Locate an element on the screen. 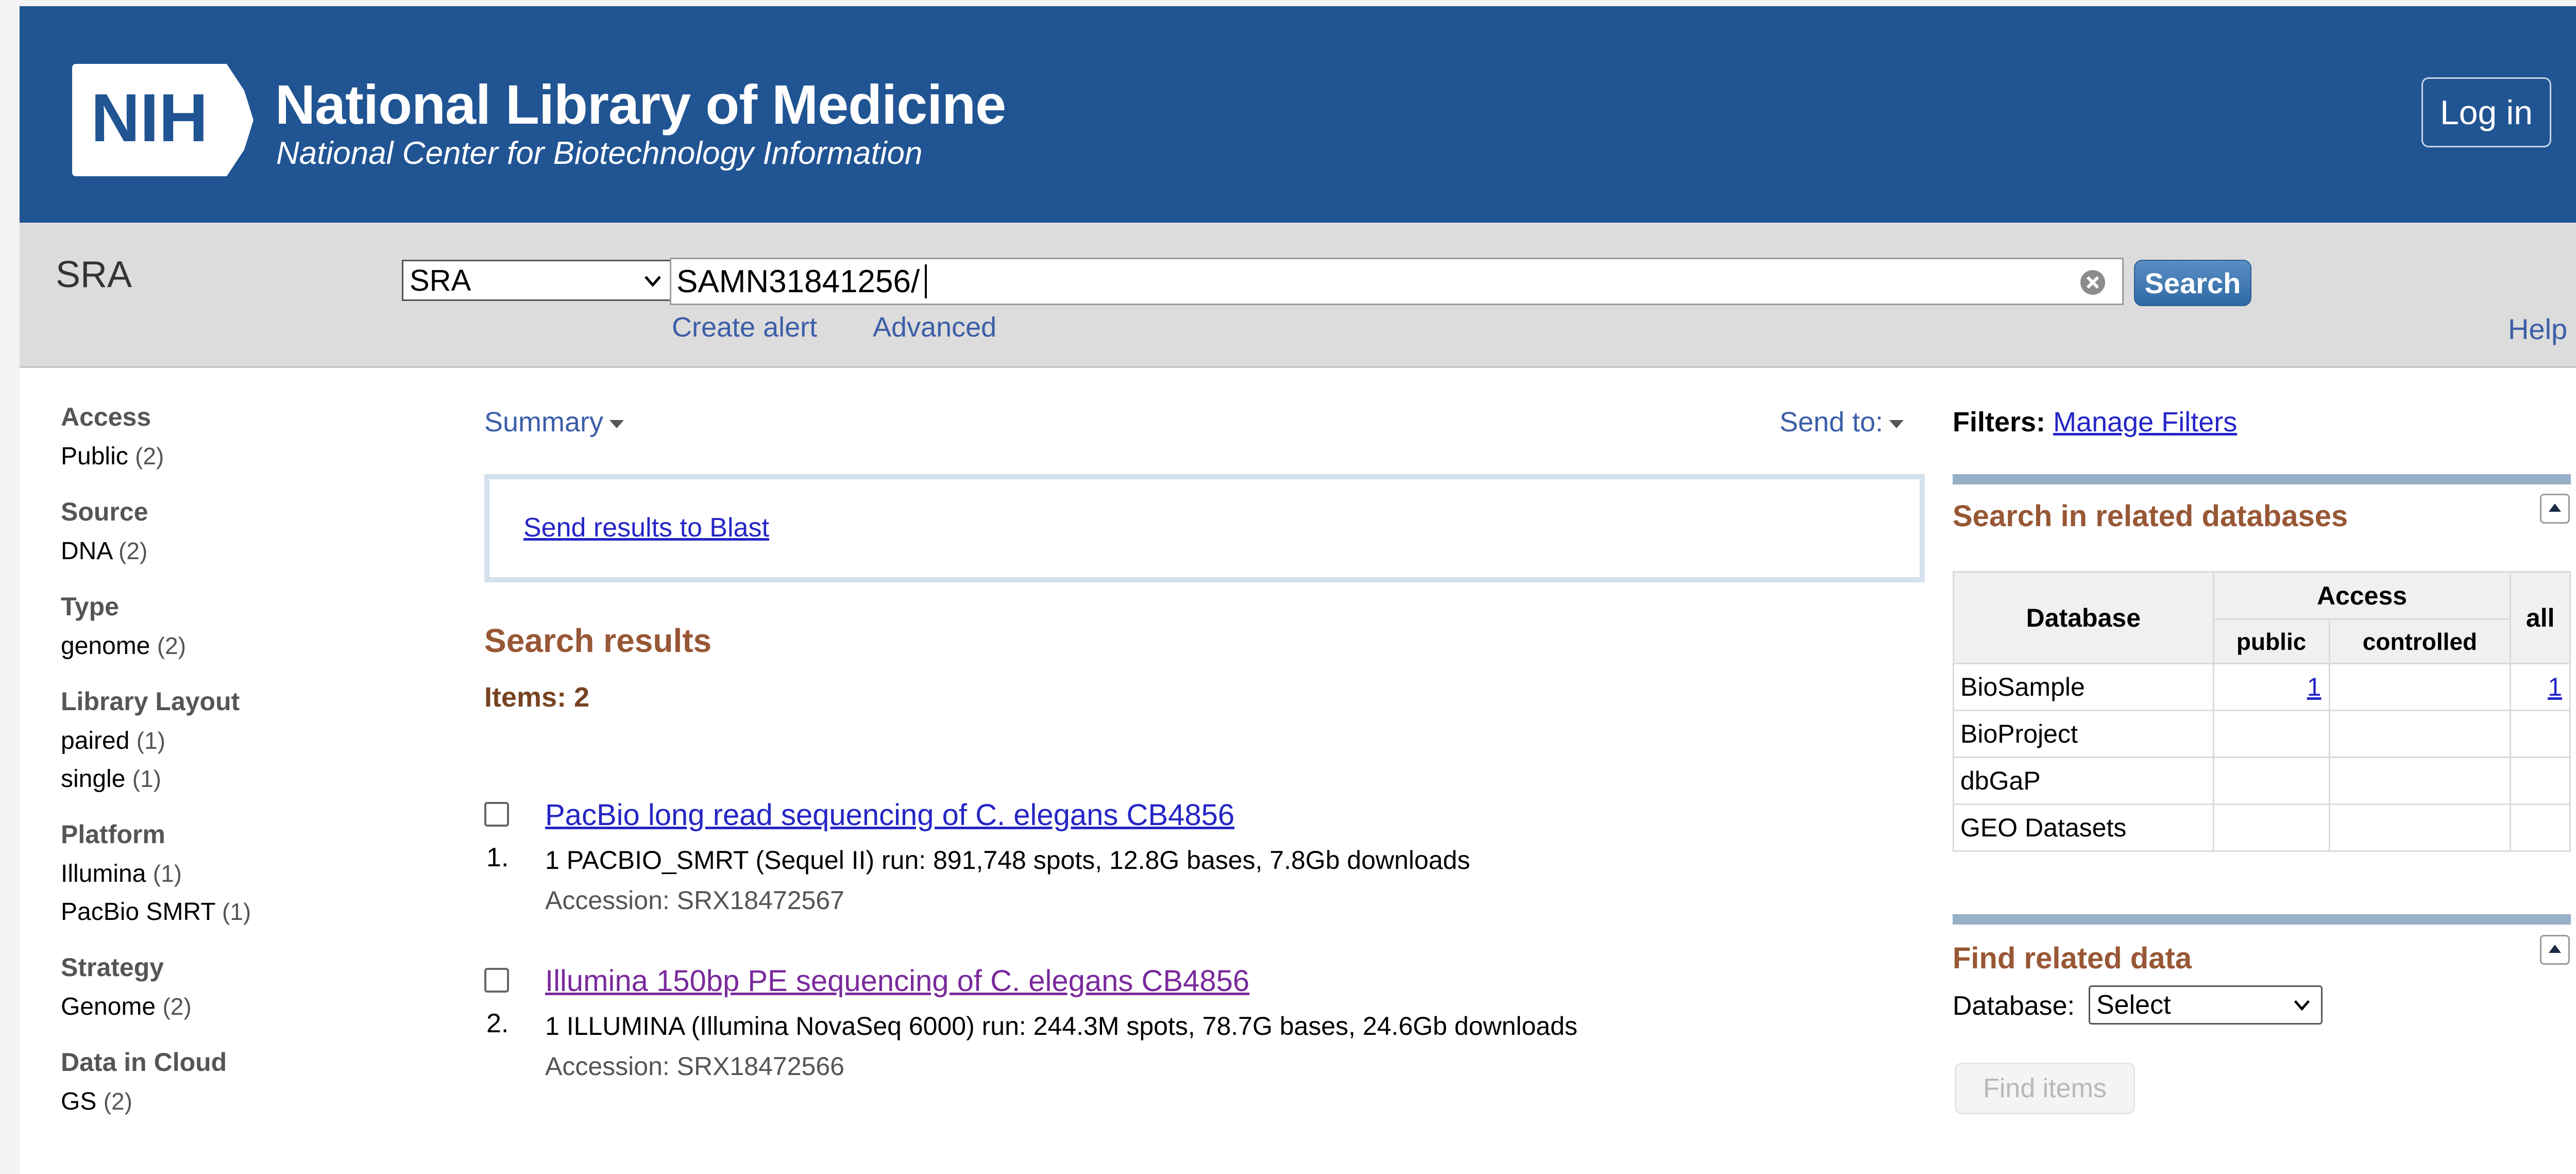  col-header-database: Database is located at coordinates (2083, 618).